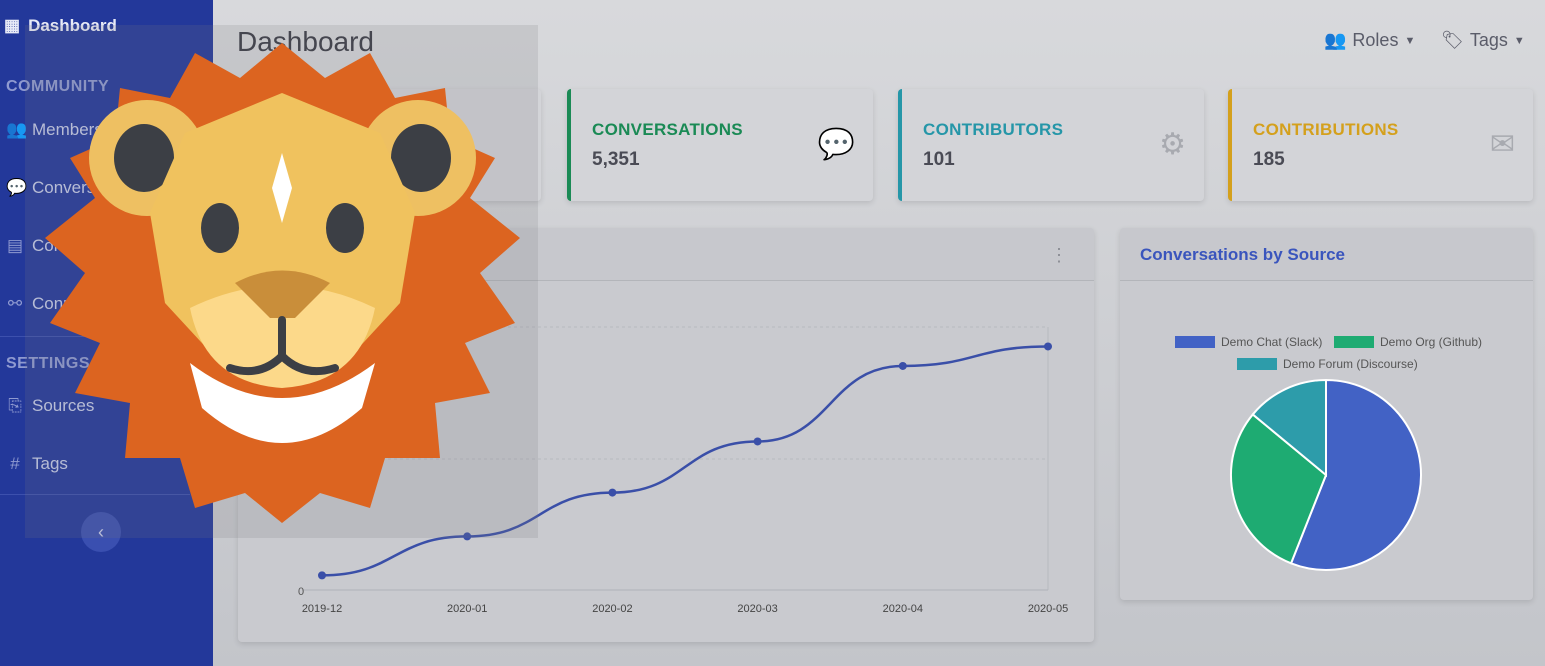 This screenshot has height=666, width=1545. Describe the element at coordinates (1272, 342) in the screenshot. I see `legend-label: Demo Chat (Slack)` at that location.